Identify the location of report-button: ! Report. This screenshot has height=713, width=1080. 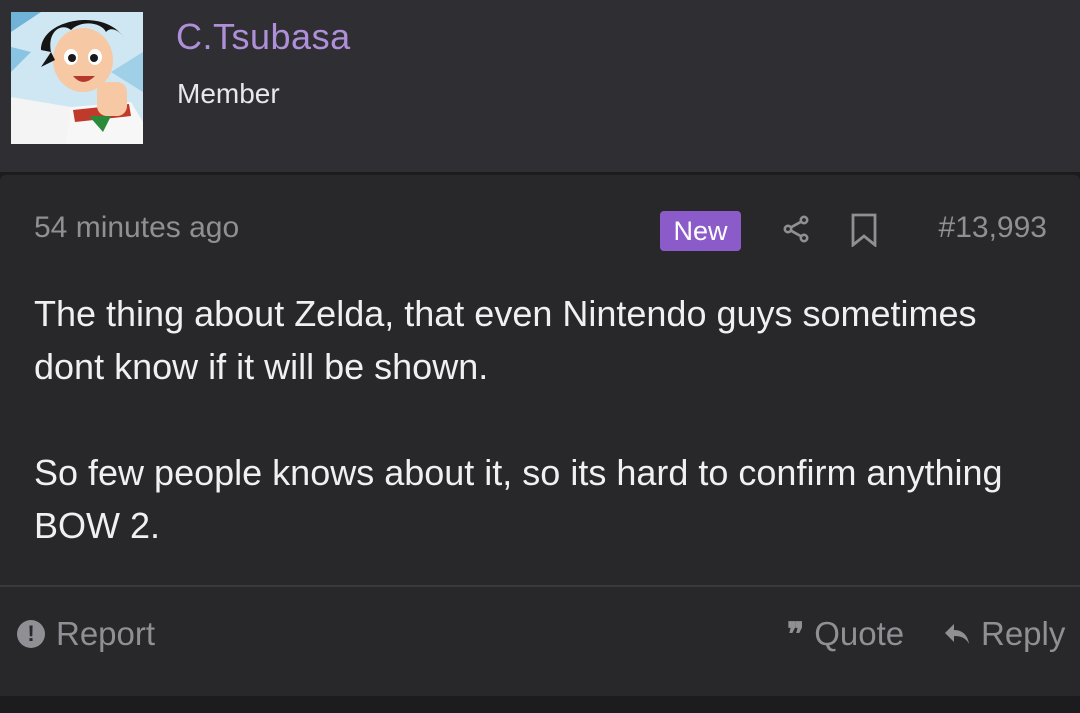
(86, 634).